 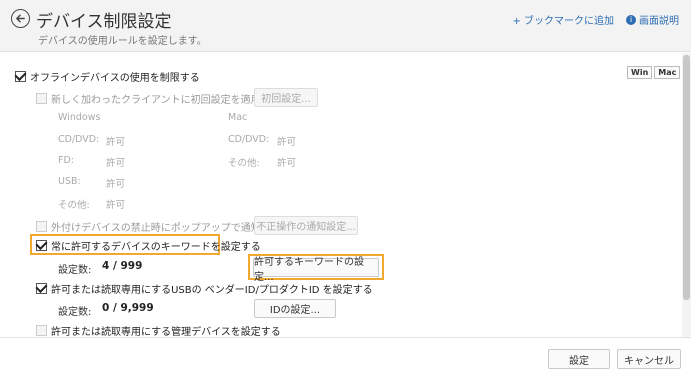 What do you see at coordinates (41, 288) in the screenshot?
I see `usb-id-checkbox` at bounding box center [41, 288].